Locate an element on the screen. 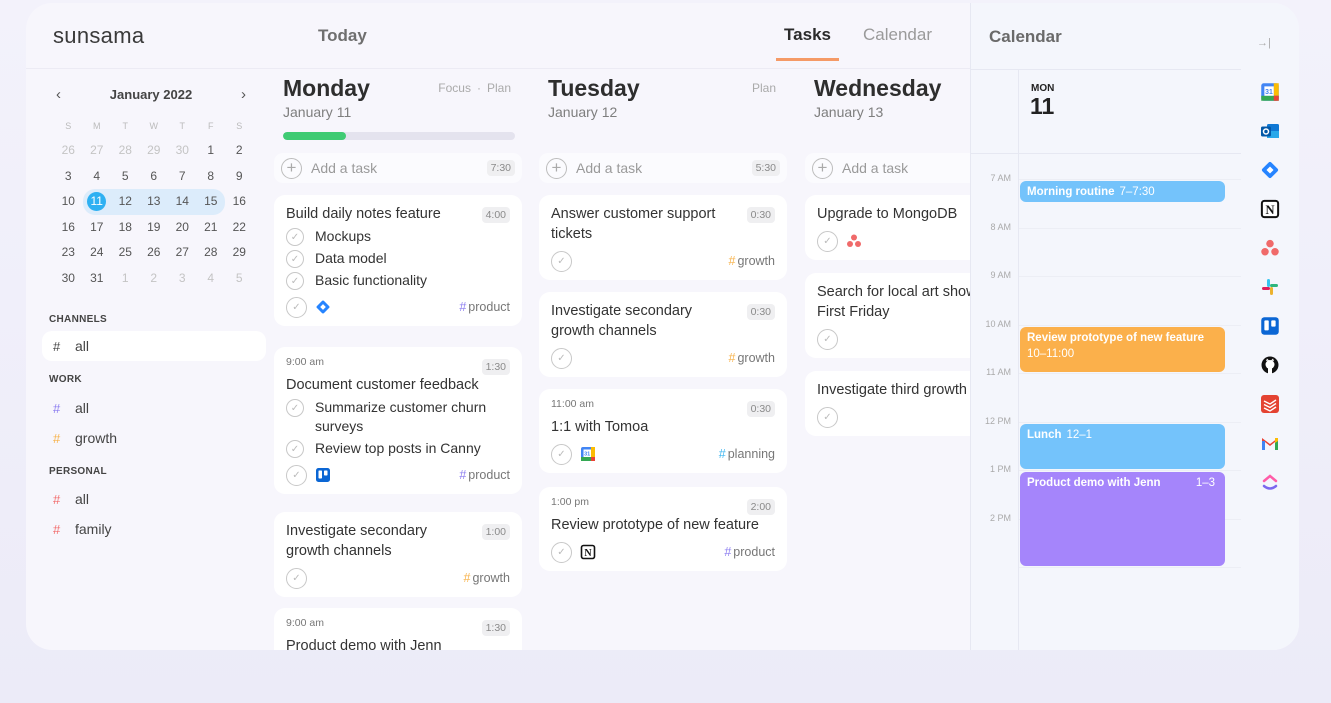  calendar-day: 23 is located at coordinates (68, 253).